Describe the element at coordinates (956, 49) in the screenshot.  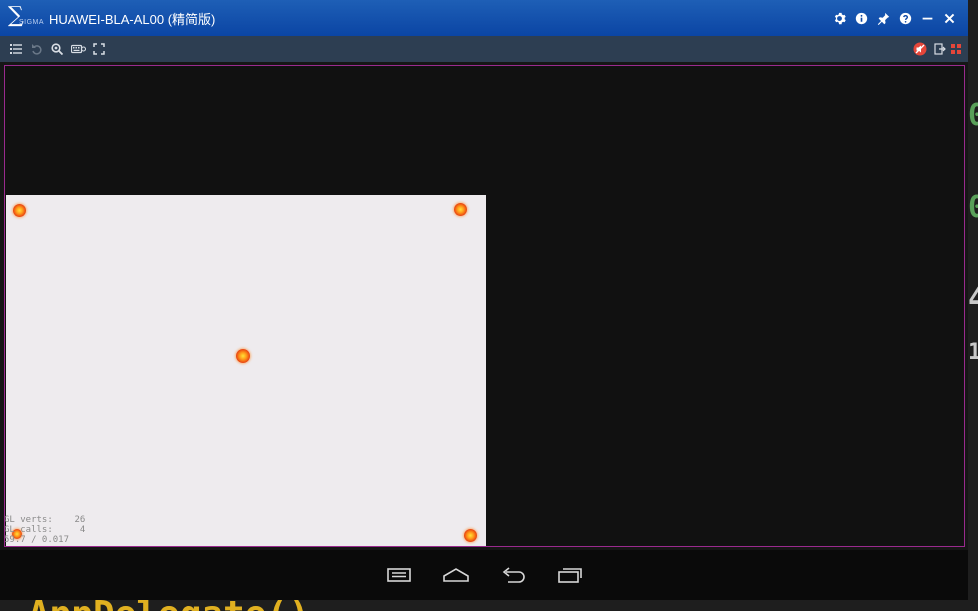
I see `grid-icon` at that location.